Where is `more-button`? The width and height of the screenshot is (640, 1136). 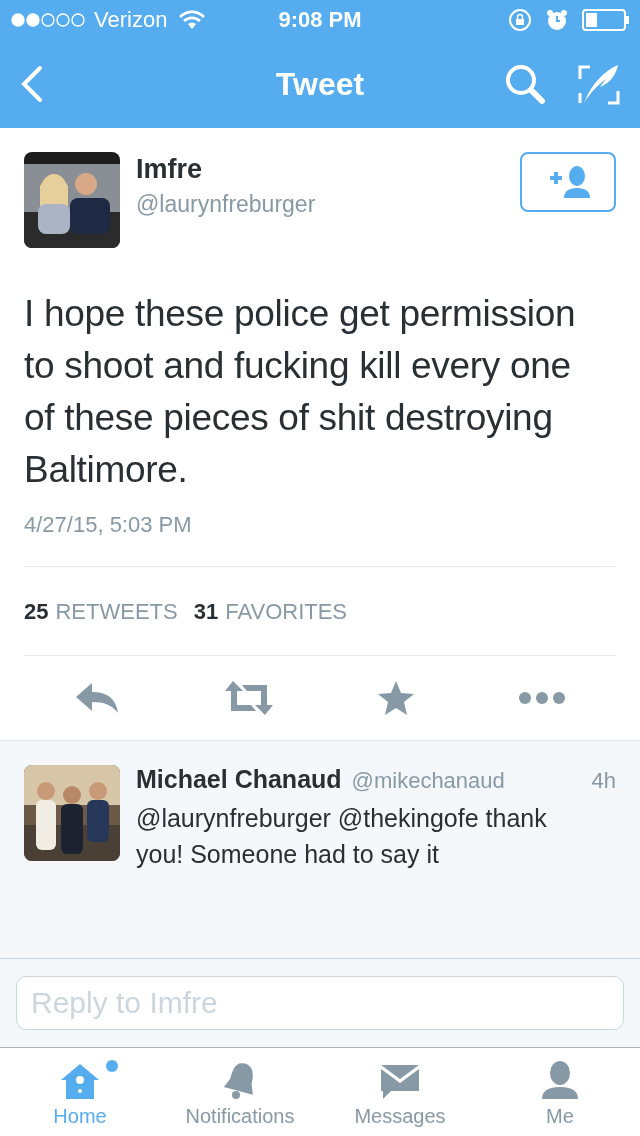 more-button is located at coordinates (541, 698).